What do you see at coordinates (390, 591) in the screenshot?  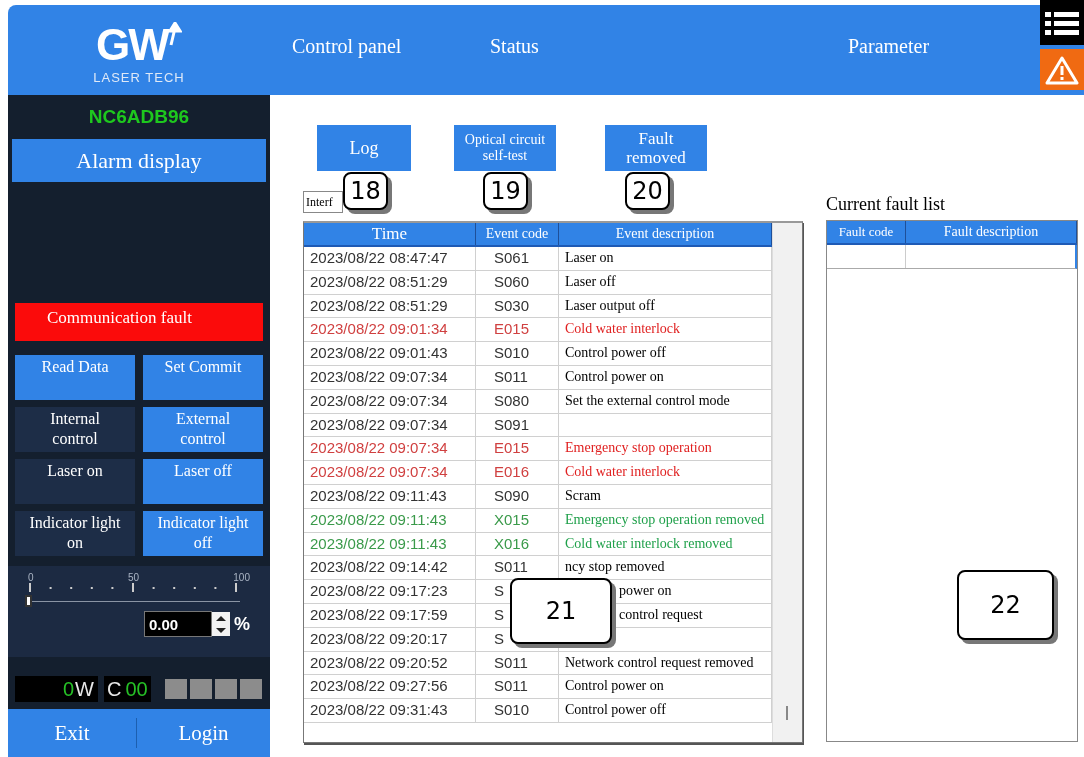 I see `time-cell: 2023/08/22 09:17:23` at bounding box center [390, 591].